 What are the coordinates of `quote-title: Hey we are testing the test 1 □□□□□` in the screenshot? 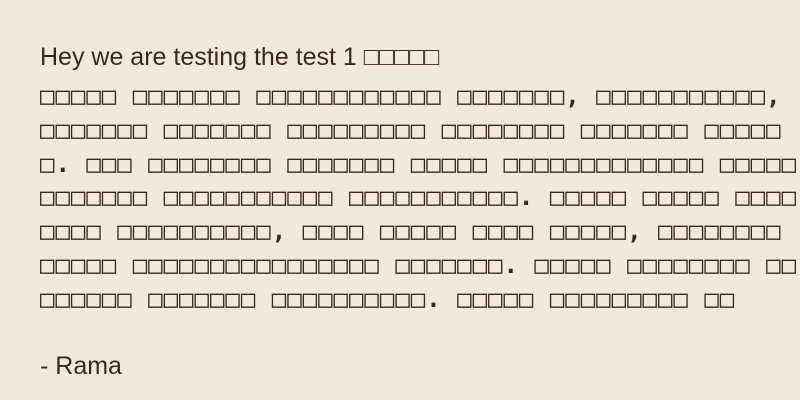 It's located at (240, 57).